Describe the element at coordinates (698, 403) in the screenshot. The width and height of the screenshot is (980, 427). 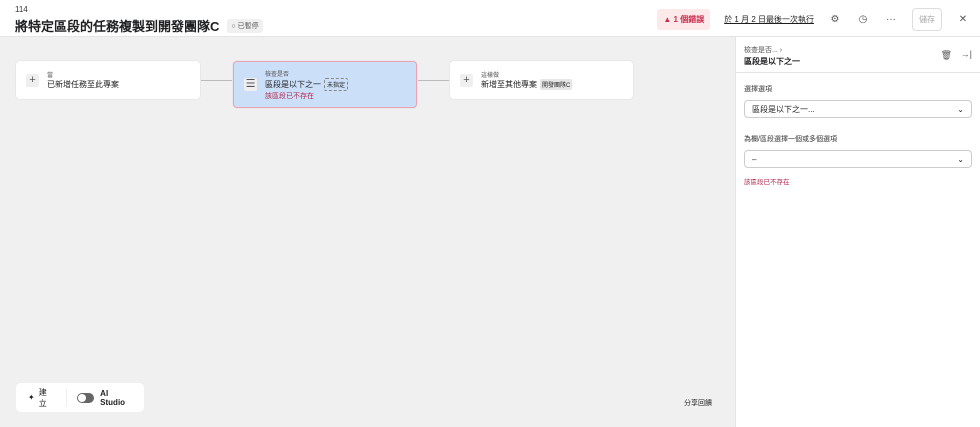
I see `feedback-link: 分享回饋` at that location.